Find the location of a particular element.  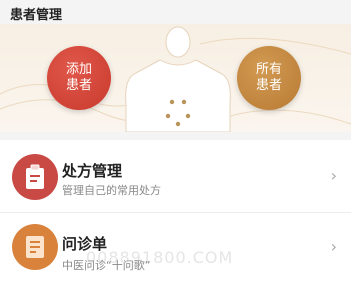

all-patients-button: 所有患者 is located at coordinates (269, 78).